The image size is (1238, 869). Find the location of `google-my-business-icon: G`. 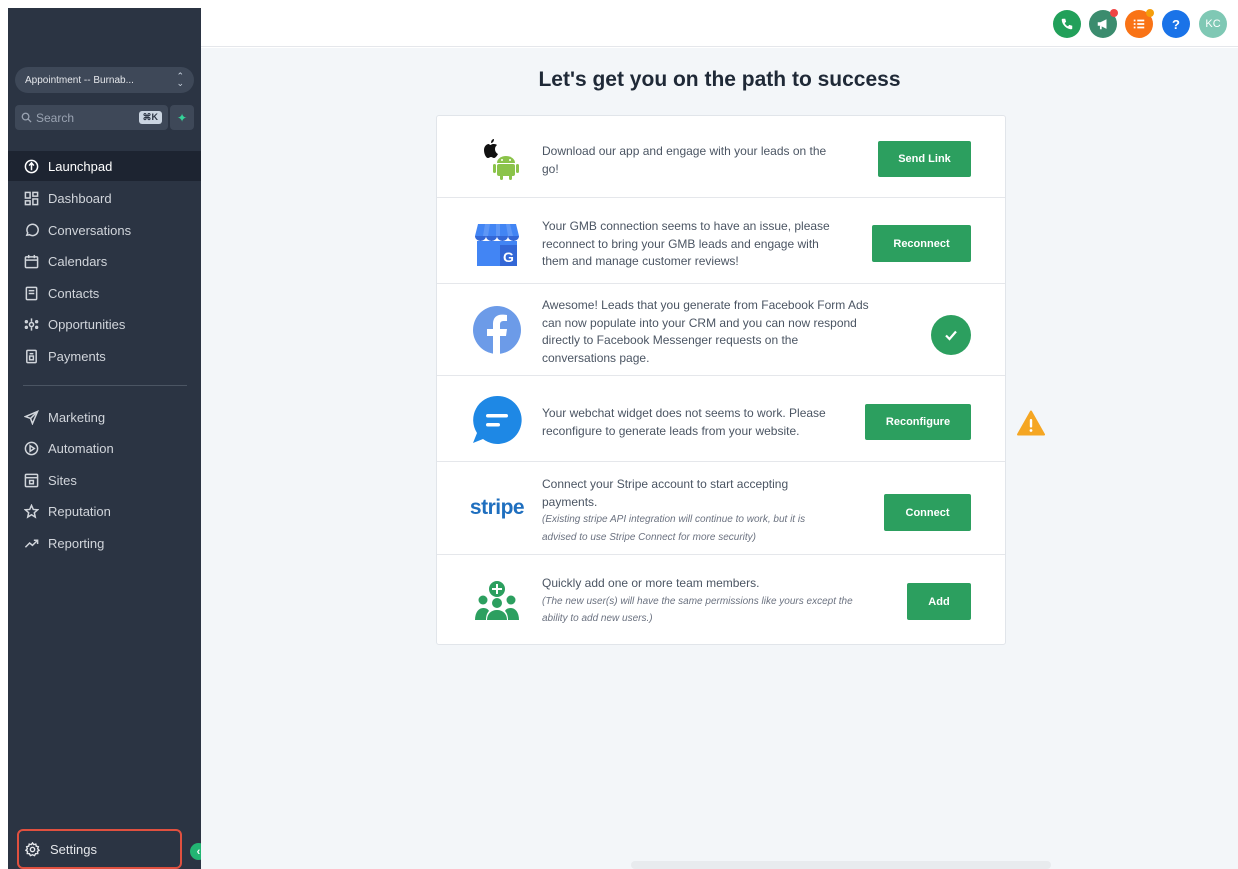

google-my-business-icon: G is located at coordinates (497, 244).